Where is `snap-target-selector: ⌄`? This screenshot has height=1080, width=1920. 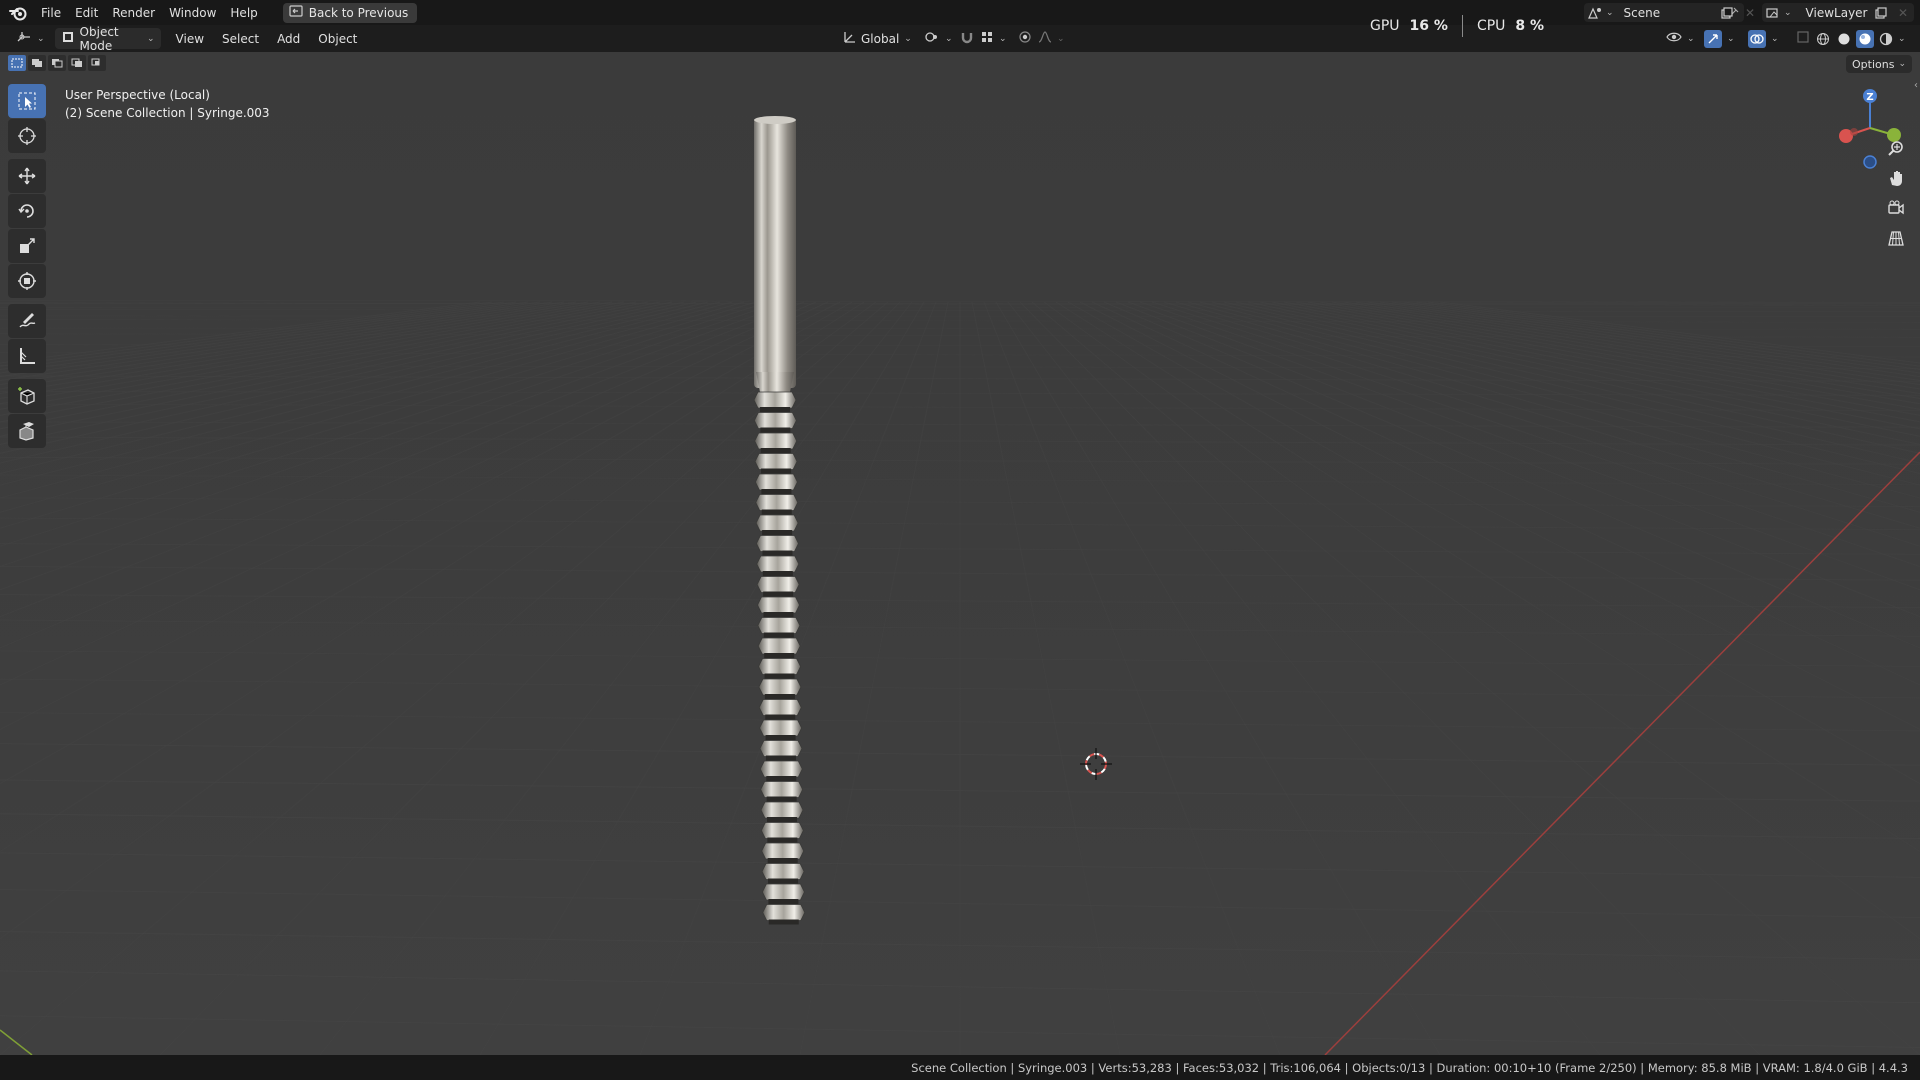
snap-target-selector: ⌄ is located at coordinates (993, 38).